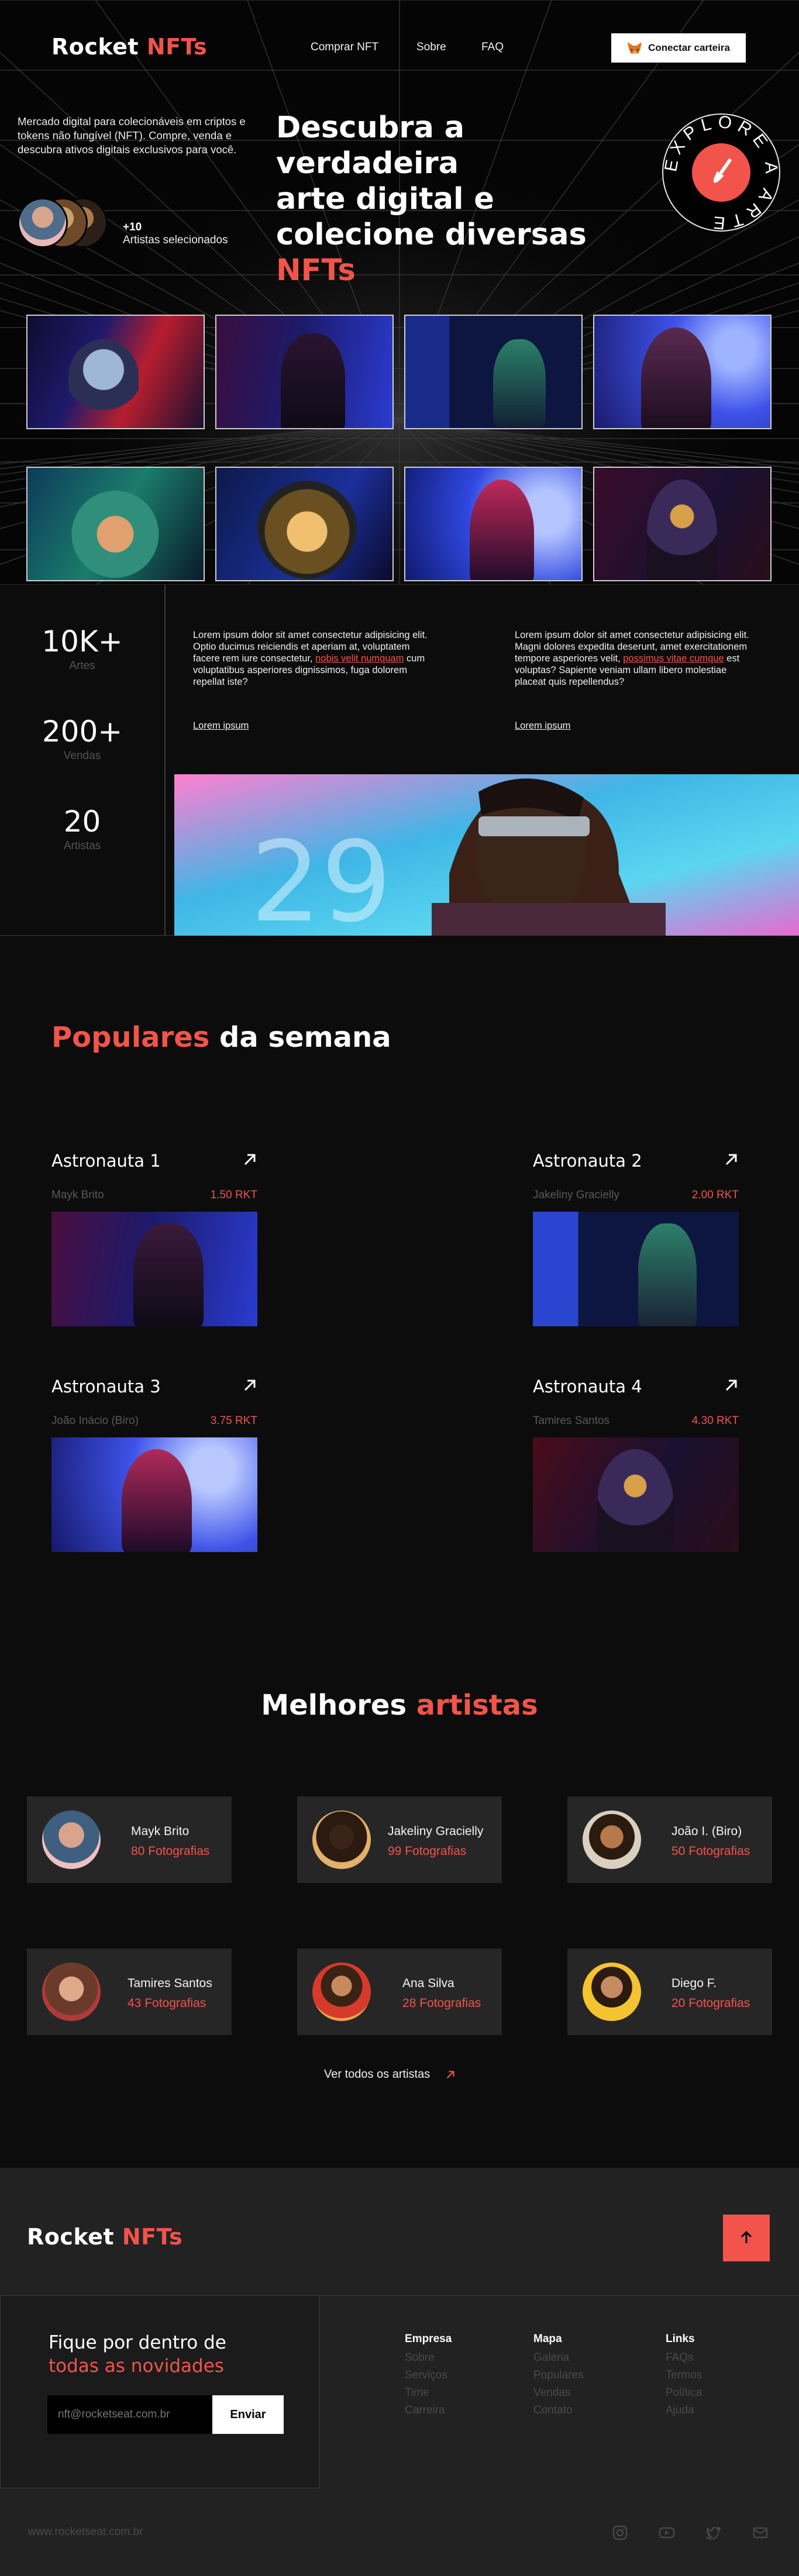  What do you see at coordinates (321, 877) in the screenshot?
I see `banner-neon-sign: 29` at bounding box center [321, 877].